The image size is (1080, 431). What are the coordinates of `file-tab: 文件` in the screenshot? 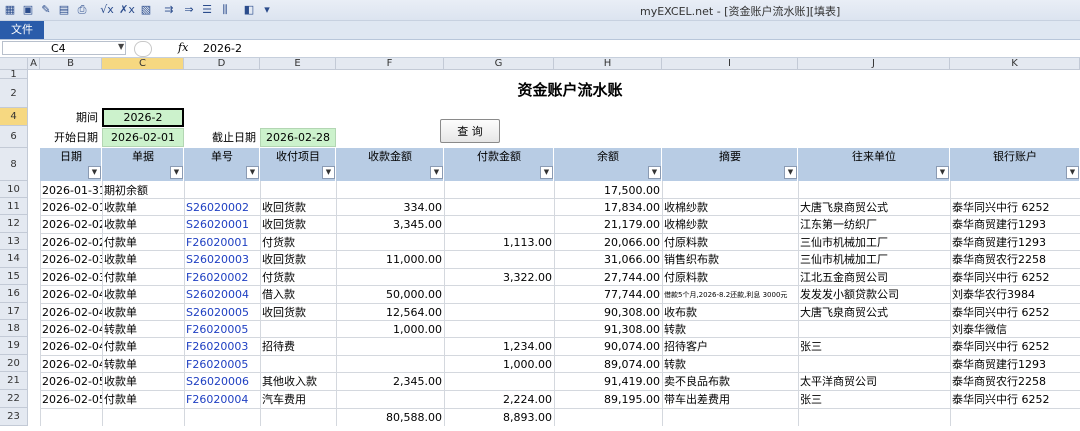 It's located at (22, 30).